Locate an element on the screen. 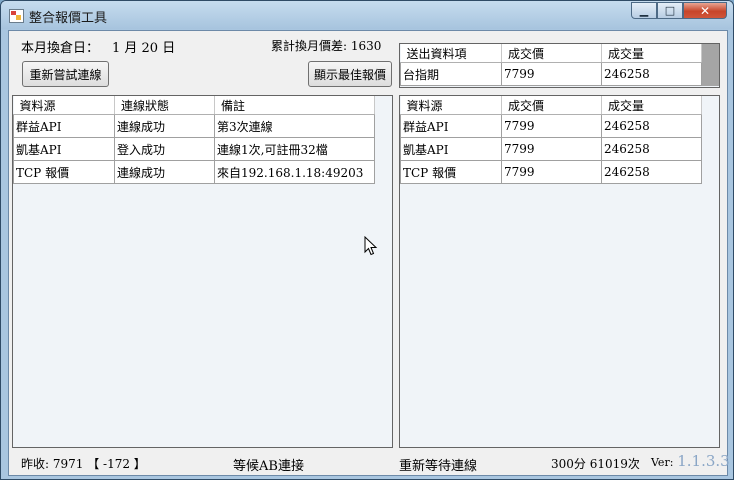 The image size is (734, 480). connection-cell-source: TCP 報價 is located at coordinates (64, 172).